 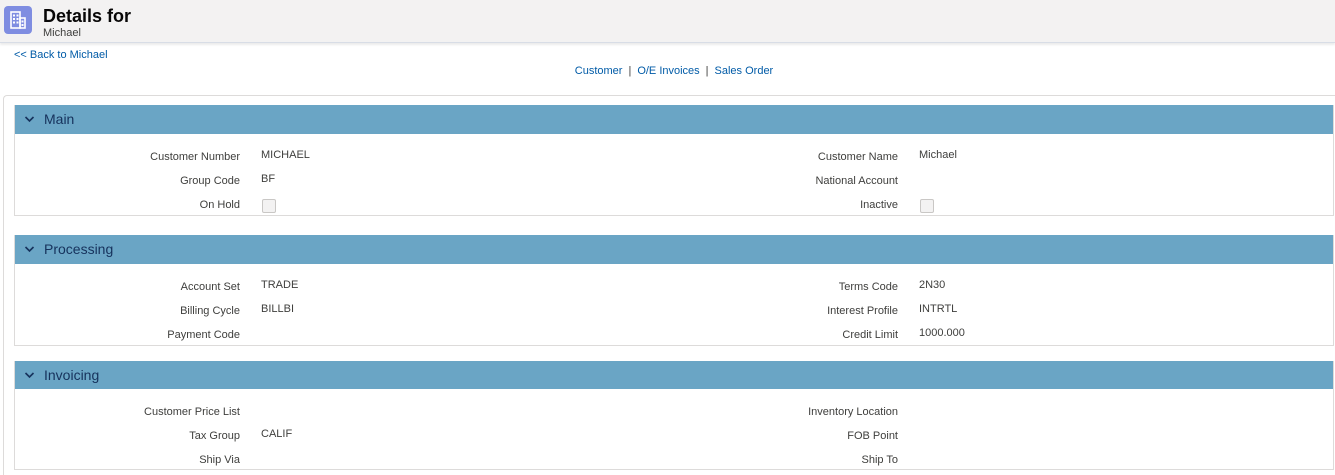 What do you see at coordinates (277, 434) in the screenshot?
I see `field-value: CALIF` at bounding box center [277, 434].